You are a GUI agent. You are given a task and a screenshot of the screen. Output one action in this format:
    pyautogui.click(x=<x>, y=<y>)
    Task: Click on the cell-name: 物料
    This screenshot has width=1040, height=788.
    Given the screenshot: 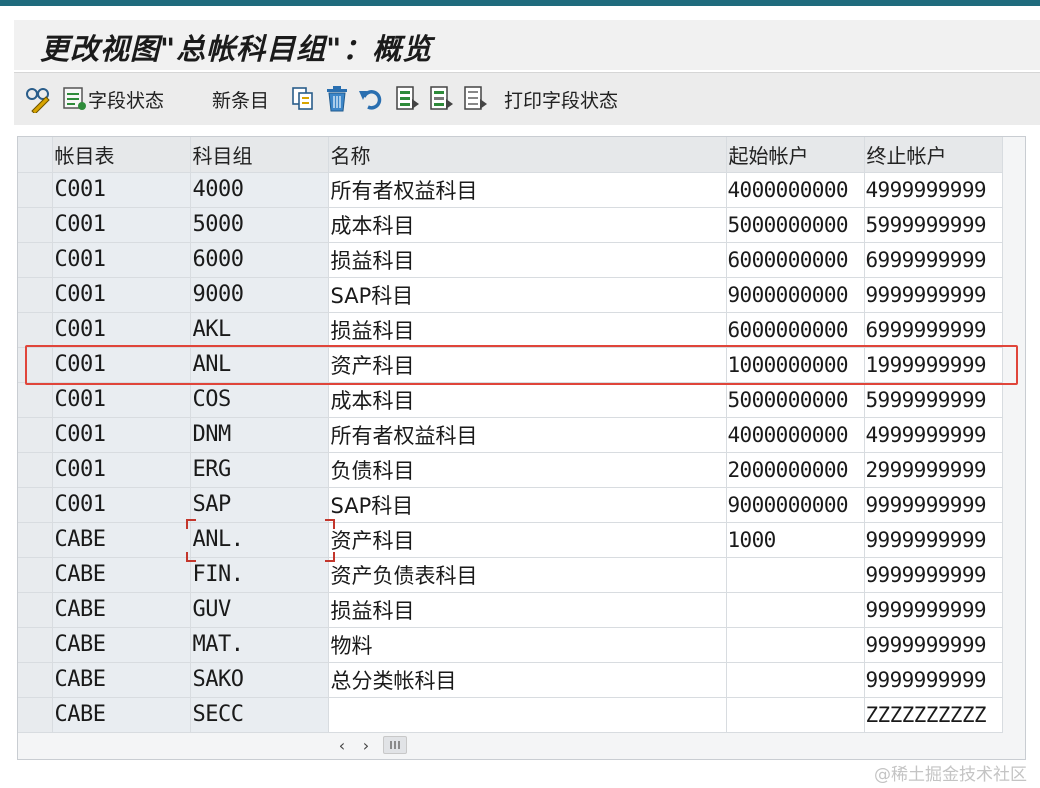 What is the action you would take?
    pyautogui.click(x=527, y=645)
    